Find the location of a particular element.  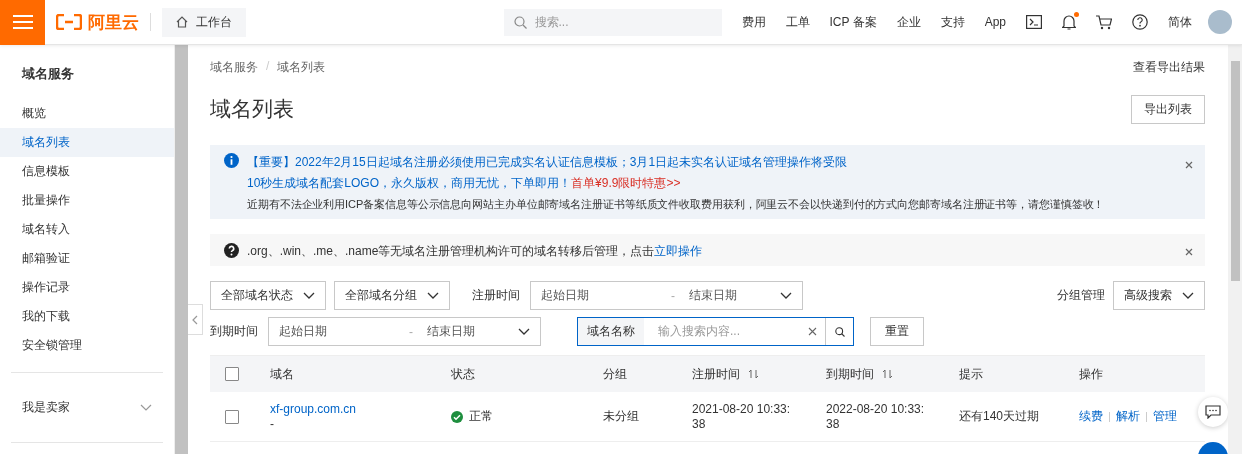

status-text: 正常 is located at coordinates (481, 416).